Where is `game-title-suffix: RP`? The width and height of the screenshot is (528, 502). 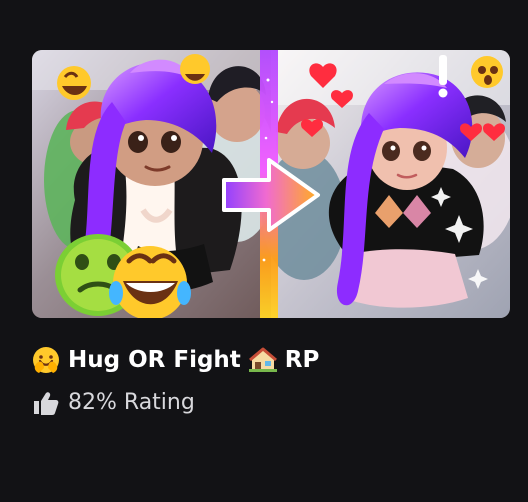 game-title-suffix: RP is located at coordinates (302, 360).